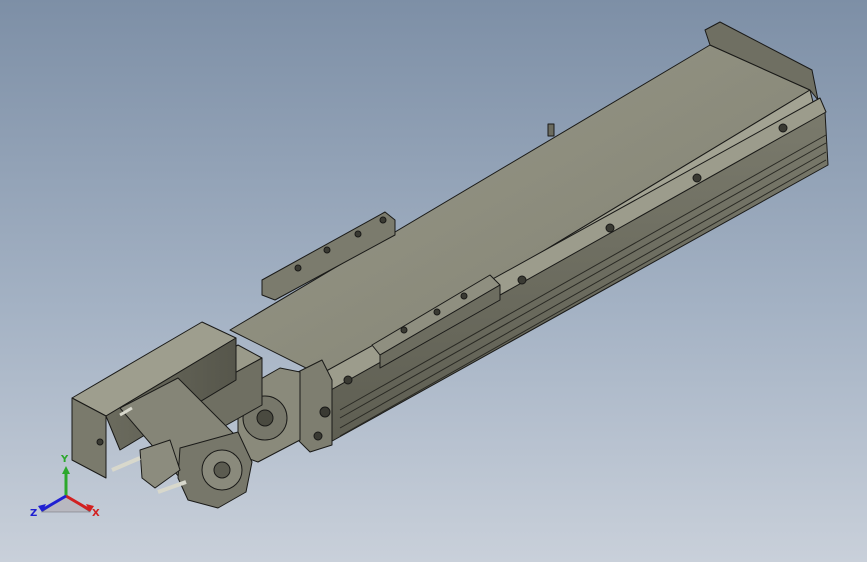  Describe the element at coordinates (100, 442) in the screenshot. I see `motor-housing-screw` at that location.